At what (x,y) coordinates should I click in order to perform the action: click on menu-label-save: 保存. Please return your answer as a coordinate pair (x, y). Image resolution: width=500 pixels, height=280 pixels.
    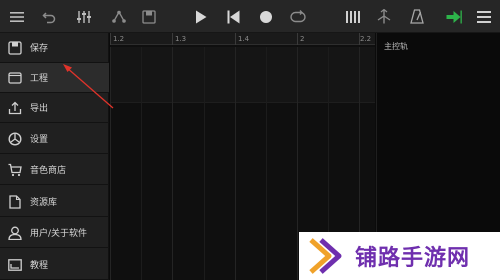
    Looking at the image, I should click on (39, 49).